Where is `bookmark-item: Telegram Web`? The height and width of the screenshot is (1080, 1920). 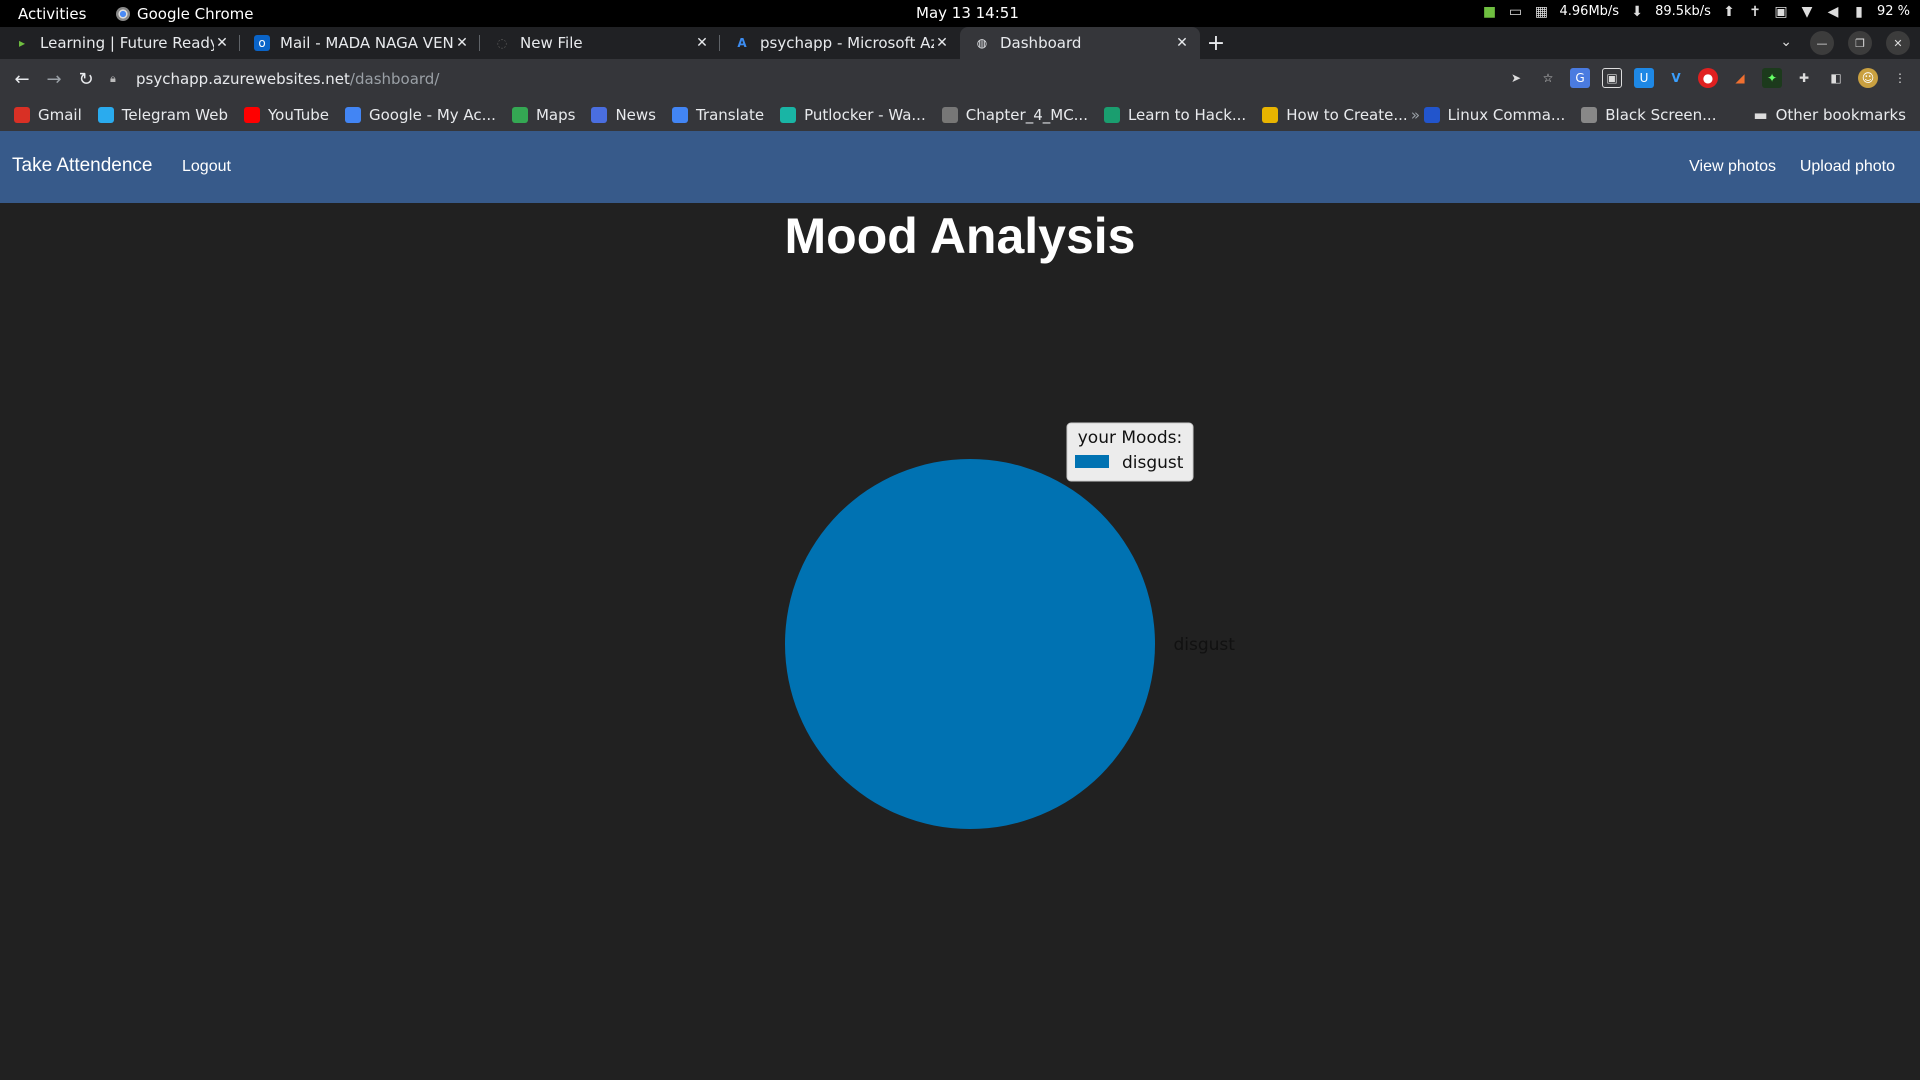
bookmark-item: Telegram Web is located at coordinates (162, 115).